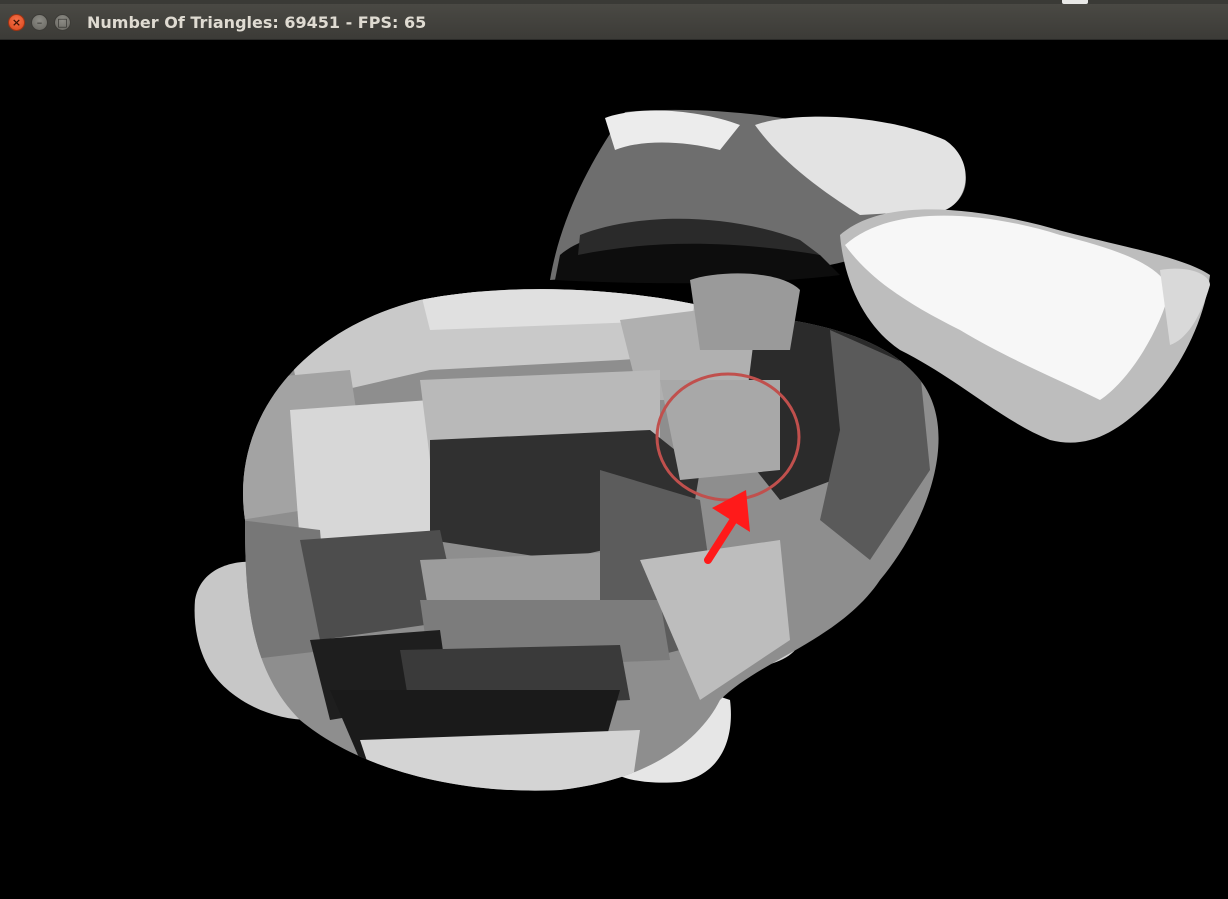 The width and height of the screenshot is (1228, 899). Describe the element at coordinates (257, 22) in the screenshot. I see `window-title: Number Of Triangles: 69451 - FPS: 65` at that location.